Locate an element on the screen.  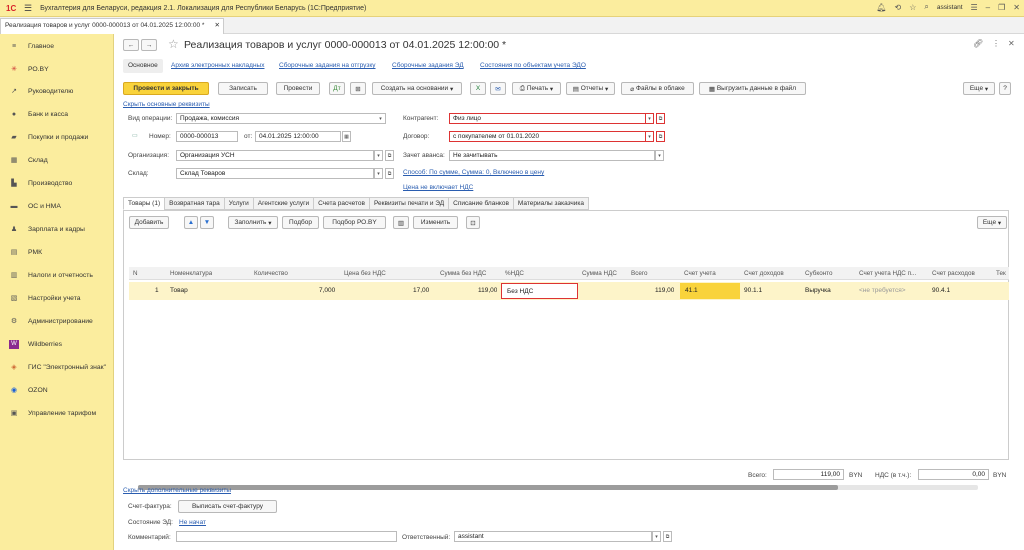
sidebar-item-salary: ♟ Зарплата и кадры is located at coordinates (57, 229).